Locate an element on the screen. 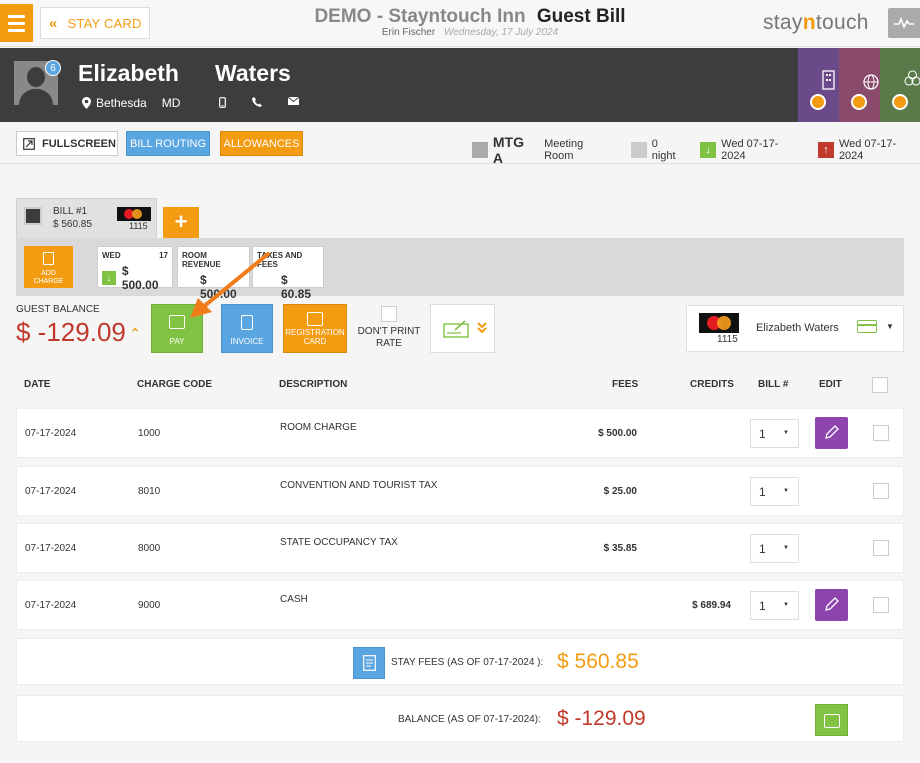 The image size is (920, 763). guest-first-name: Elizabeth is located at coordinates (128, 73).